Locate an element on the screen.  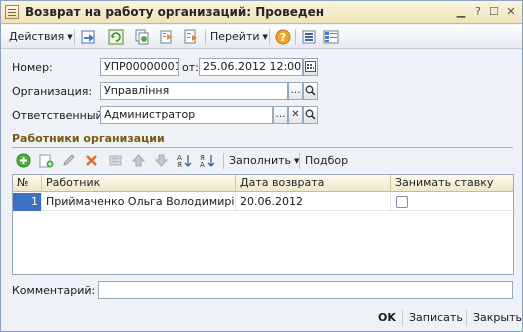
post-icon is located at coordinates (89, 37).